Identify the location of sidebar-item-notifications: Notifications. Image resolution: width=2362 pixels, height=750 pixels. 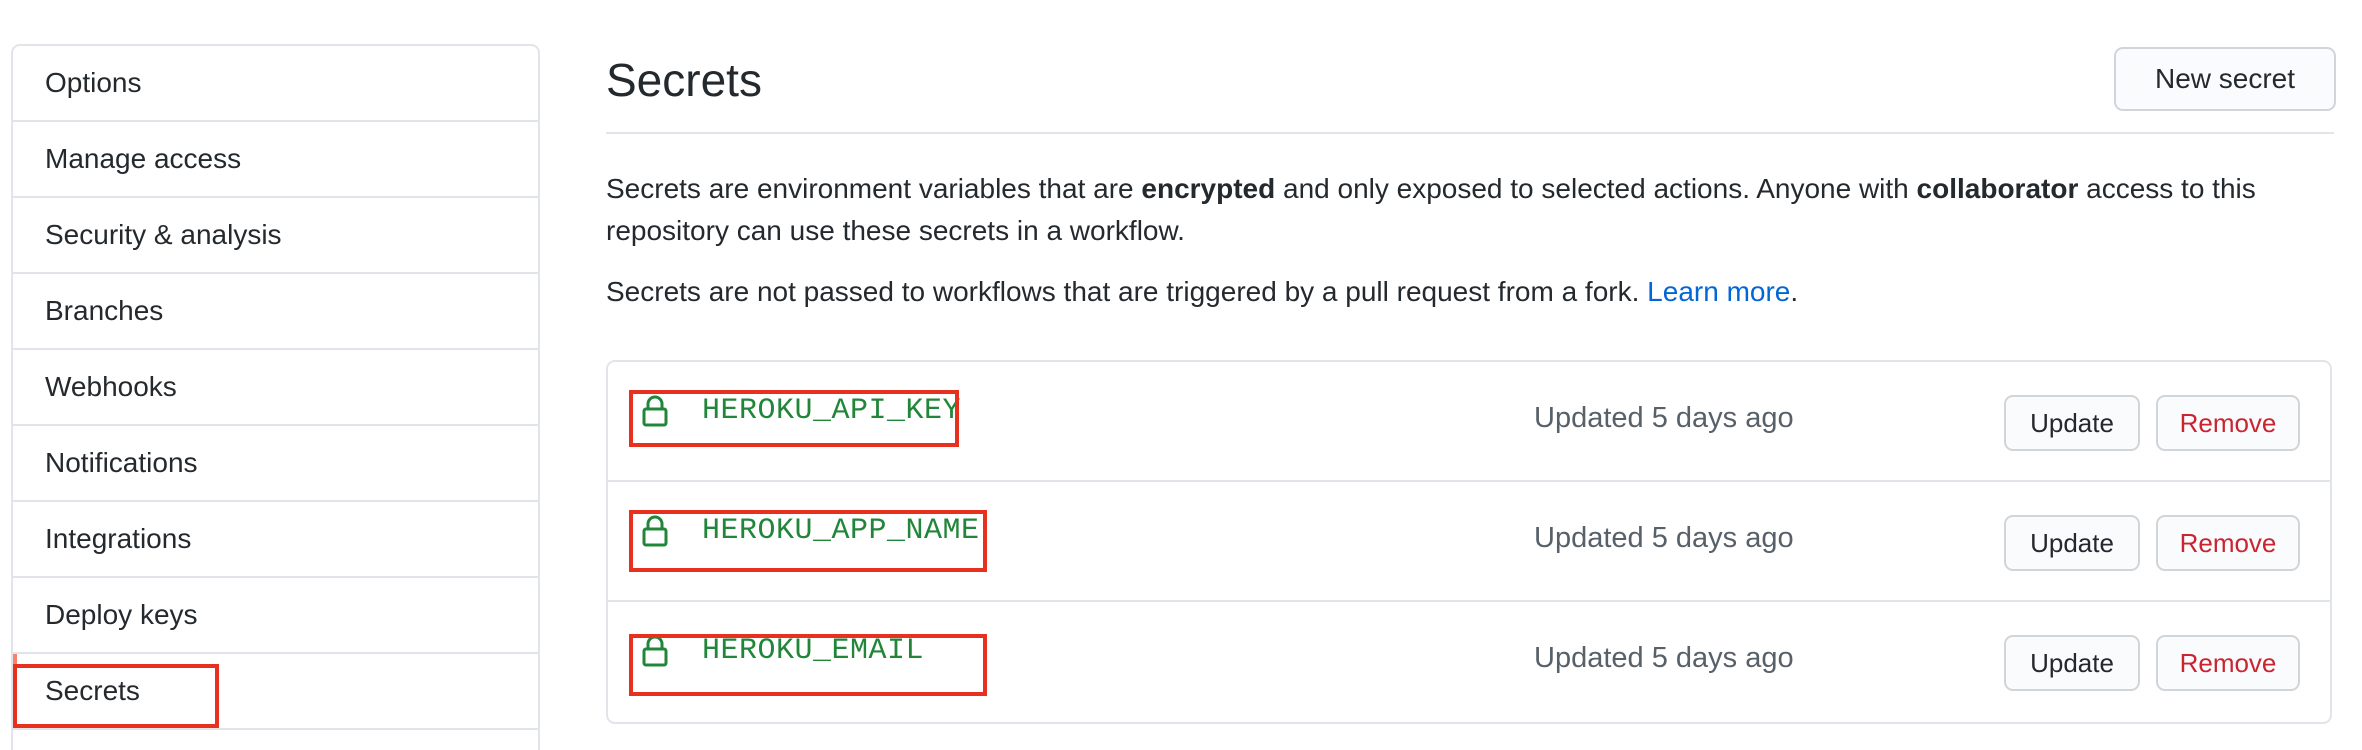
(275, 464).